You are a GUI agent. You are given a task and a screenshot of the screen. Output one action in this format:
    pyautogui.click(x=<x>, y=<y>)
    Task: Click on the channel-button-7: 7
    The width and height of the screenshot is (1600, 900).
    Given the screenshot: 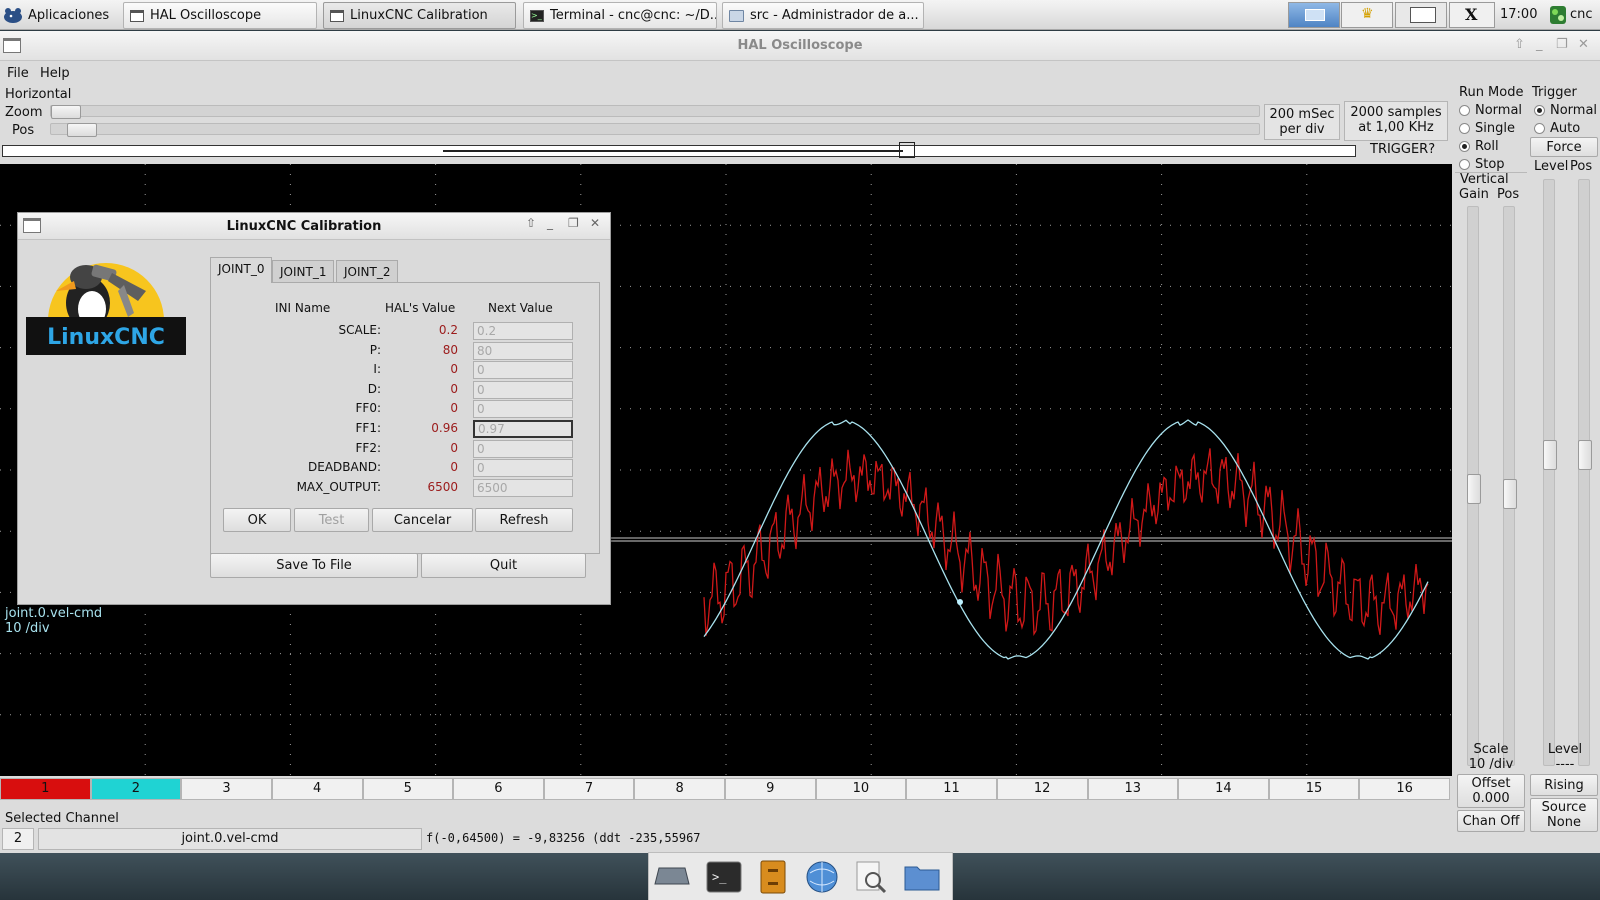 What is the action you would take?
    pyautogui.click(x=589, y=789)
    